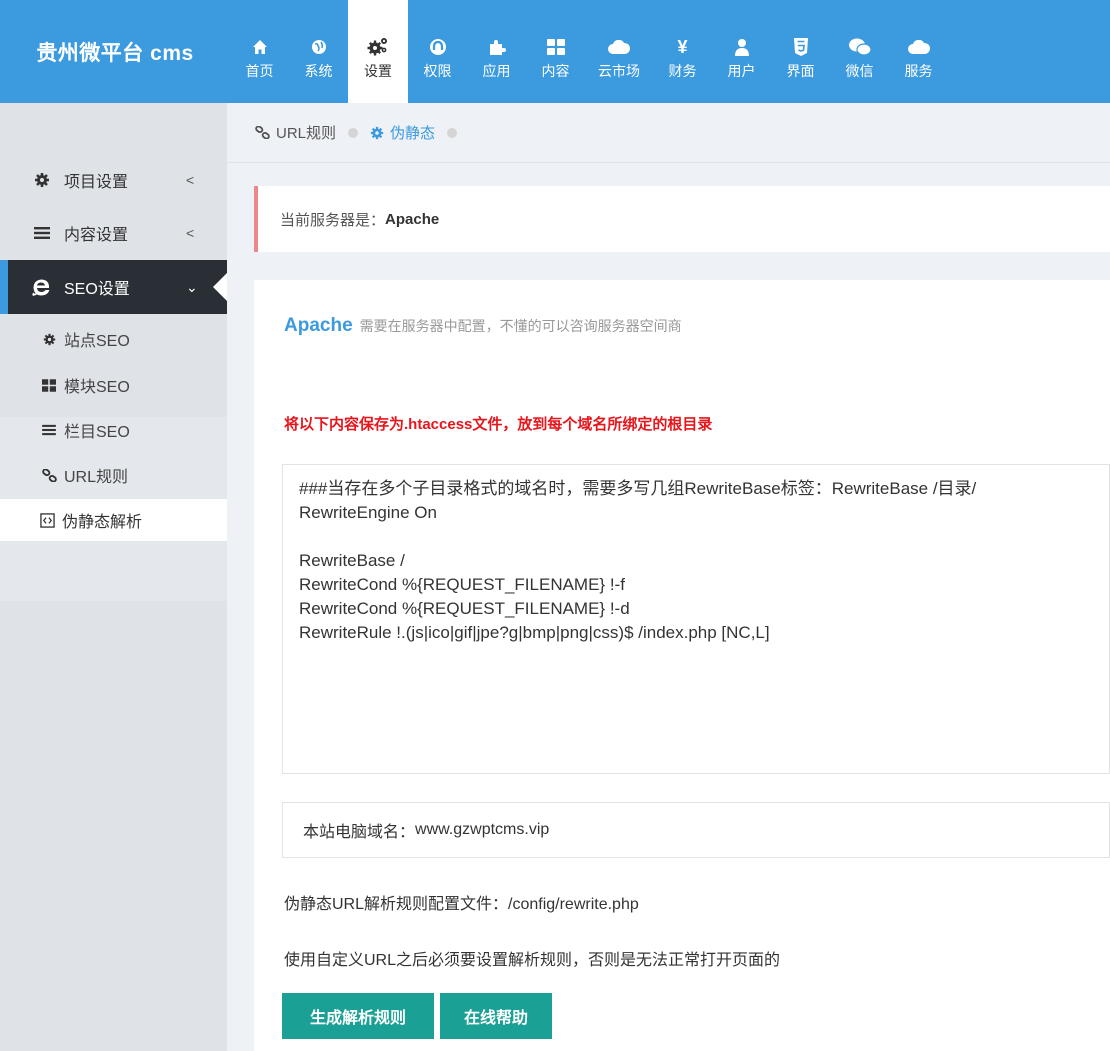 This screenshot has width=1110, height=1051. I want to click on code-icon, so click(47, 520).